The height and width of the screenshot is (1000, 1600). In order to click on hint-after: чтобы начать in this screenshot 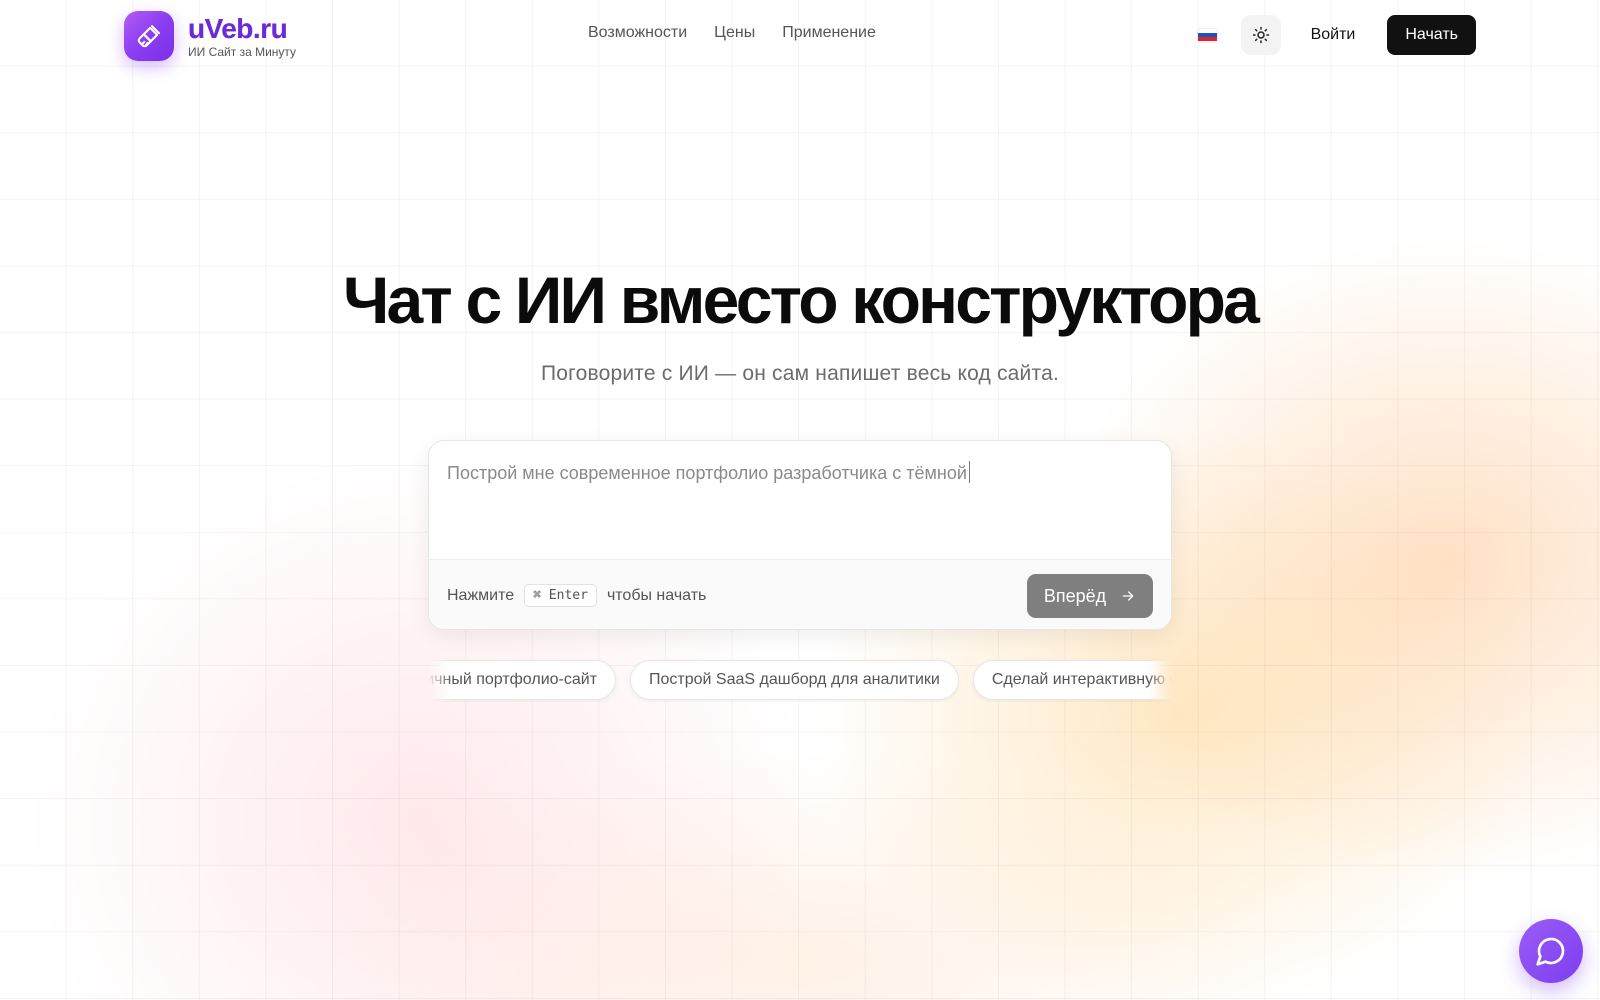, I will do `click(656, 595)`.